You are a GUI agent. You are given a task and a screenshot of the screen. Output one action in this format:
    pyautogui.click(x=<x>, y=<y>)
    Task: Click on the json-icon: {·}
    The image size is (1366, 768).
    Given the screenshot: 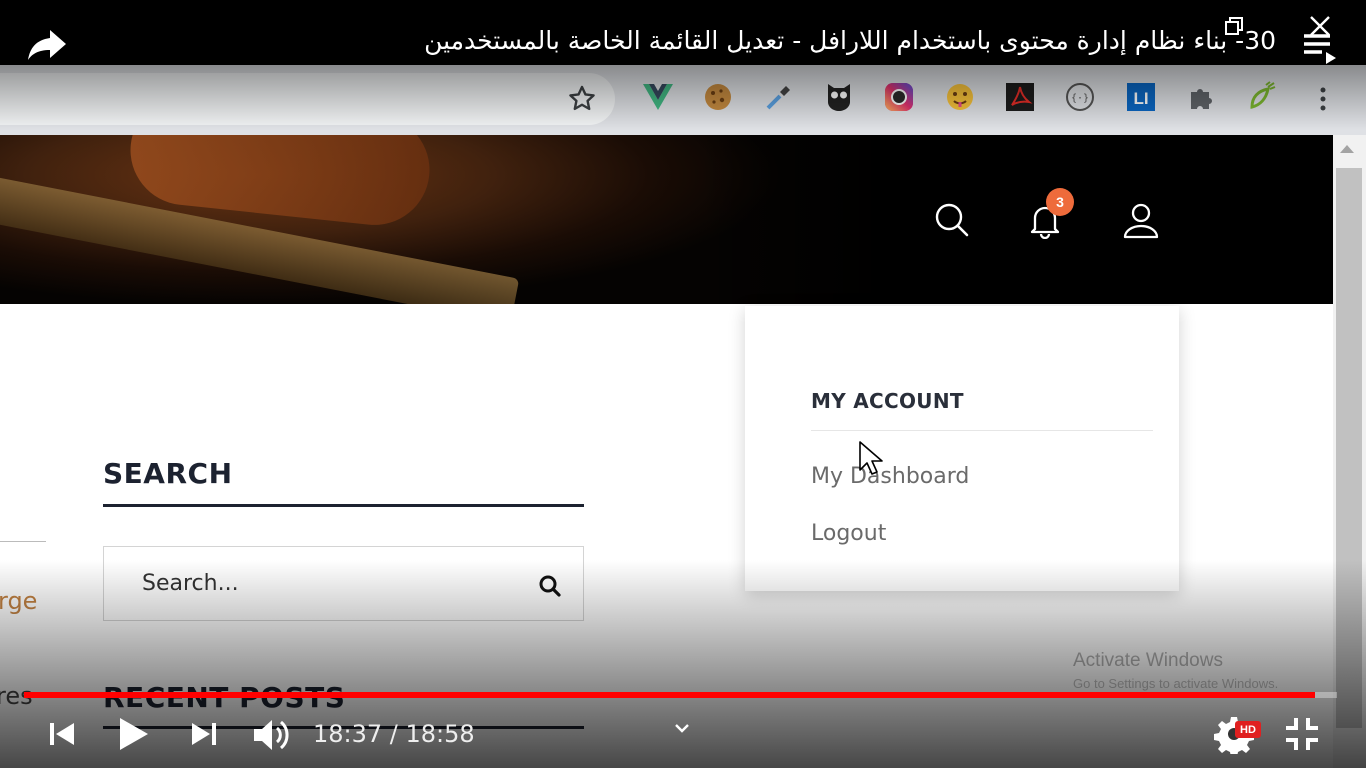 What is the action you would take?
    pyautogui.click(x=1080, y=97)
    